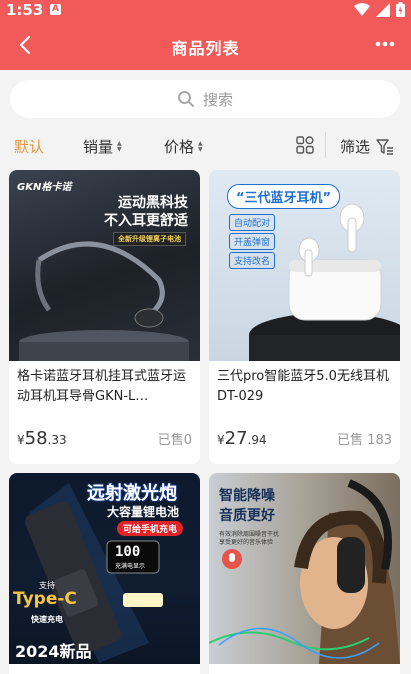 The height and width of the screenshot is (674, 411). I want to click on filter-screen-button: 筛选, so click(367, 146).